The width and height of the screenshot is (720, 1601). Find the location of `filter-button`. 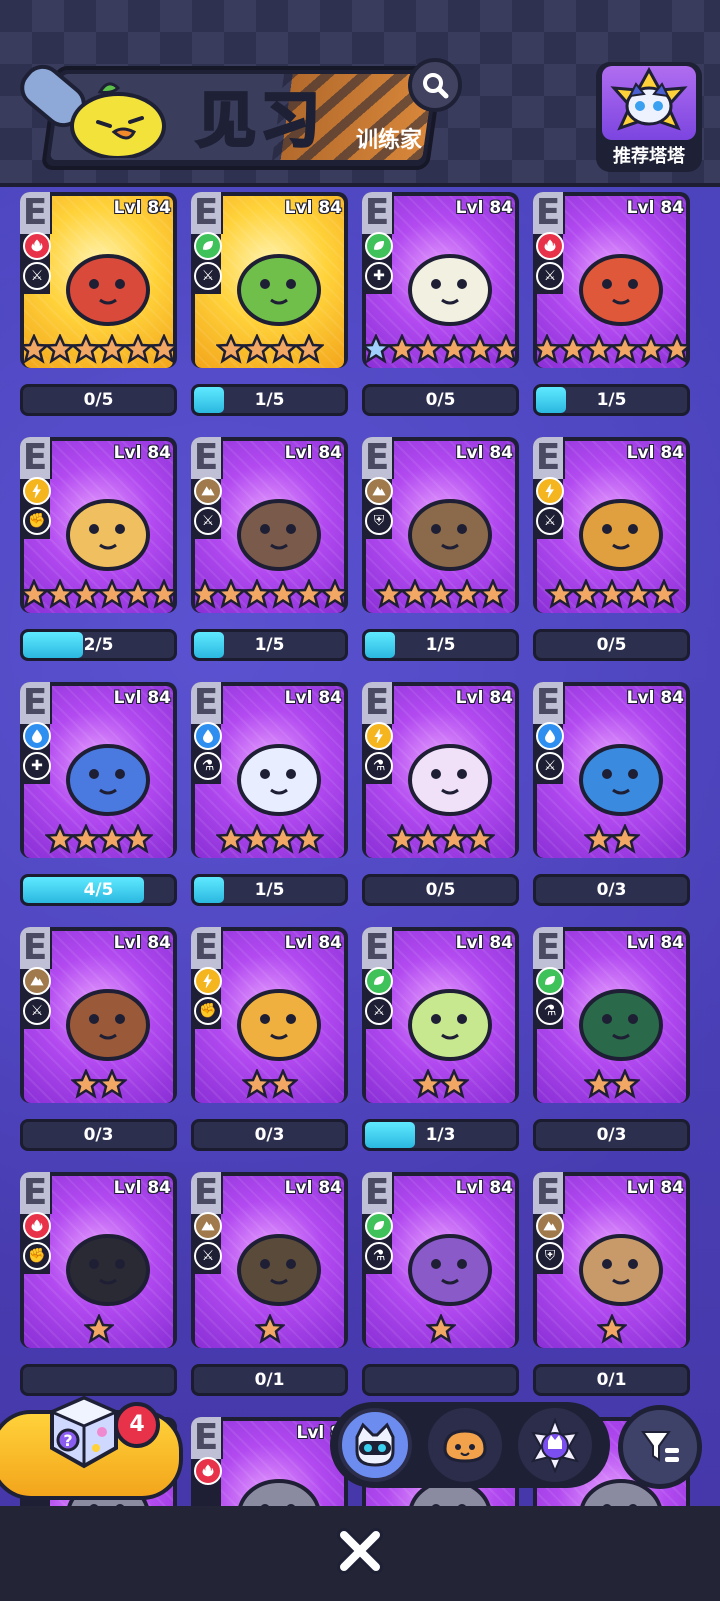

filter-button is located at coordinates (660, 1447).